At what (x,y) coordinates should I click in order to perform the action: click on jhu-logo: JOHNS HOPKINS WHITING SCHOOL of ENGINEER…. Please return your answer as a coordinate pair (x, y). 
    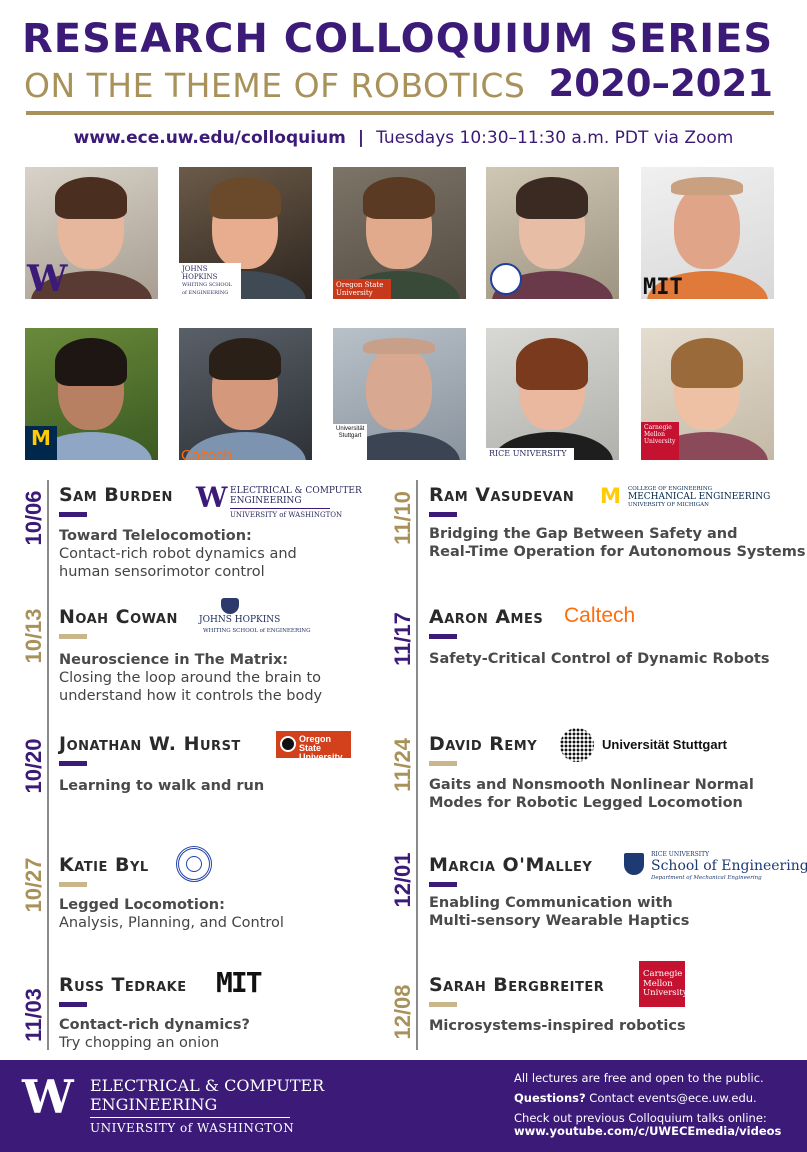
    Looking at the image, I should click on (254, 618).